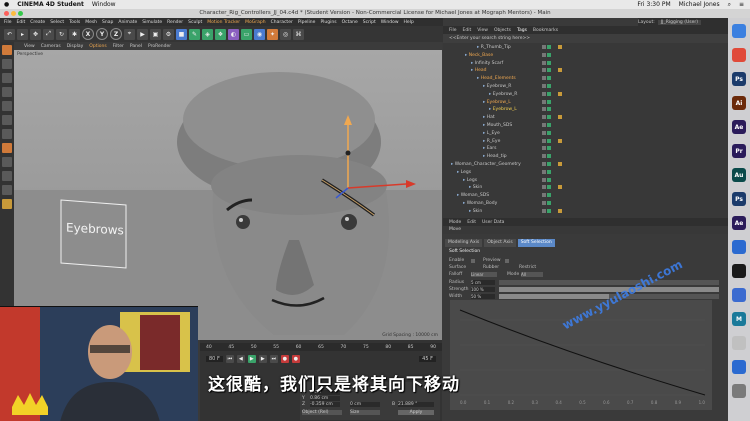 The height and width of the screenshot is (421, 750). Describe the element at coordinates (493, 222) in the screenshot. I see `attributes-menu-user-data: User Data` at that location.